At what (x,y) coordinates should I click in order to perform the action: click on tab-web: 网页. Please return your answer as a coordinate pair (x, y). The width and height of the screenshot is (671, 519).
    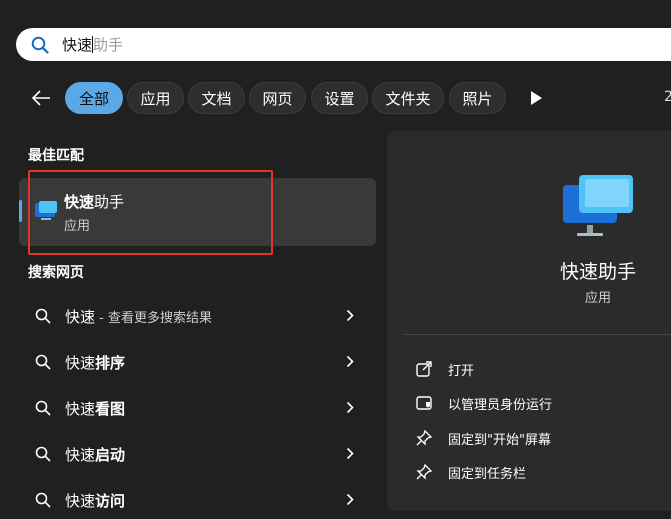
    Looking at the image, I should click on (277, 98).